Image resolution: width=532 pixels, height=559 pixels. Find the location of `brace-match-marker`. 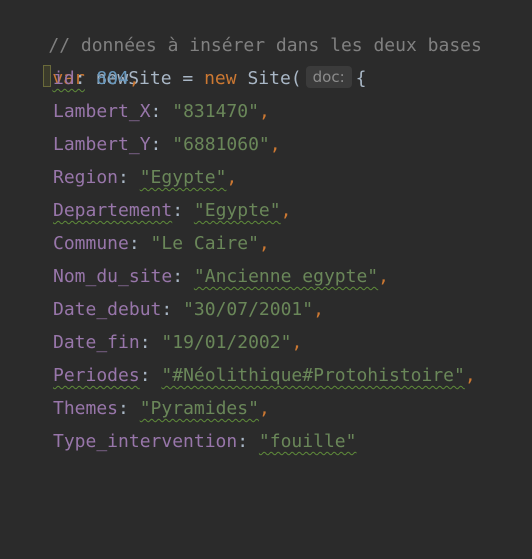

brace-match-marker is located at coordinates (47, 76).